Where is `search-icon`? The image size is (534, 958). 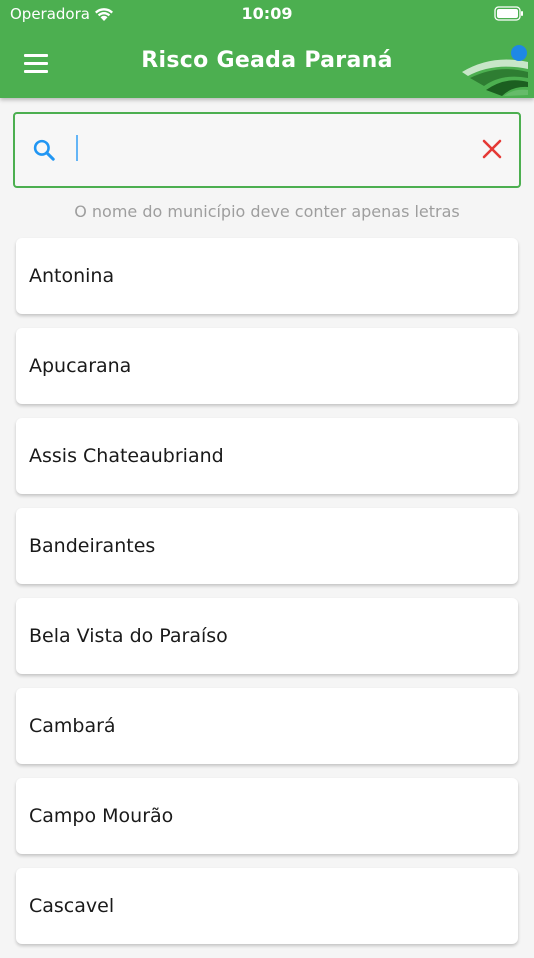
search-icon is located at coordinates (44, 152).